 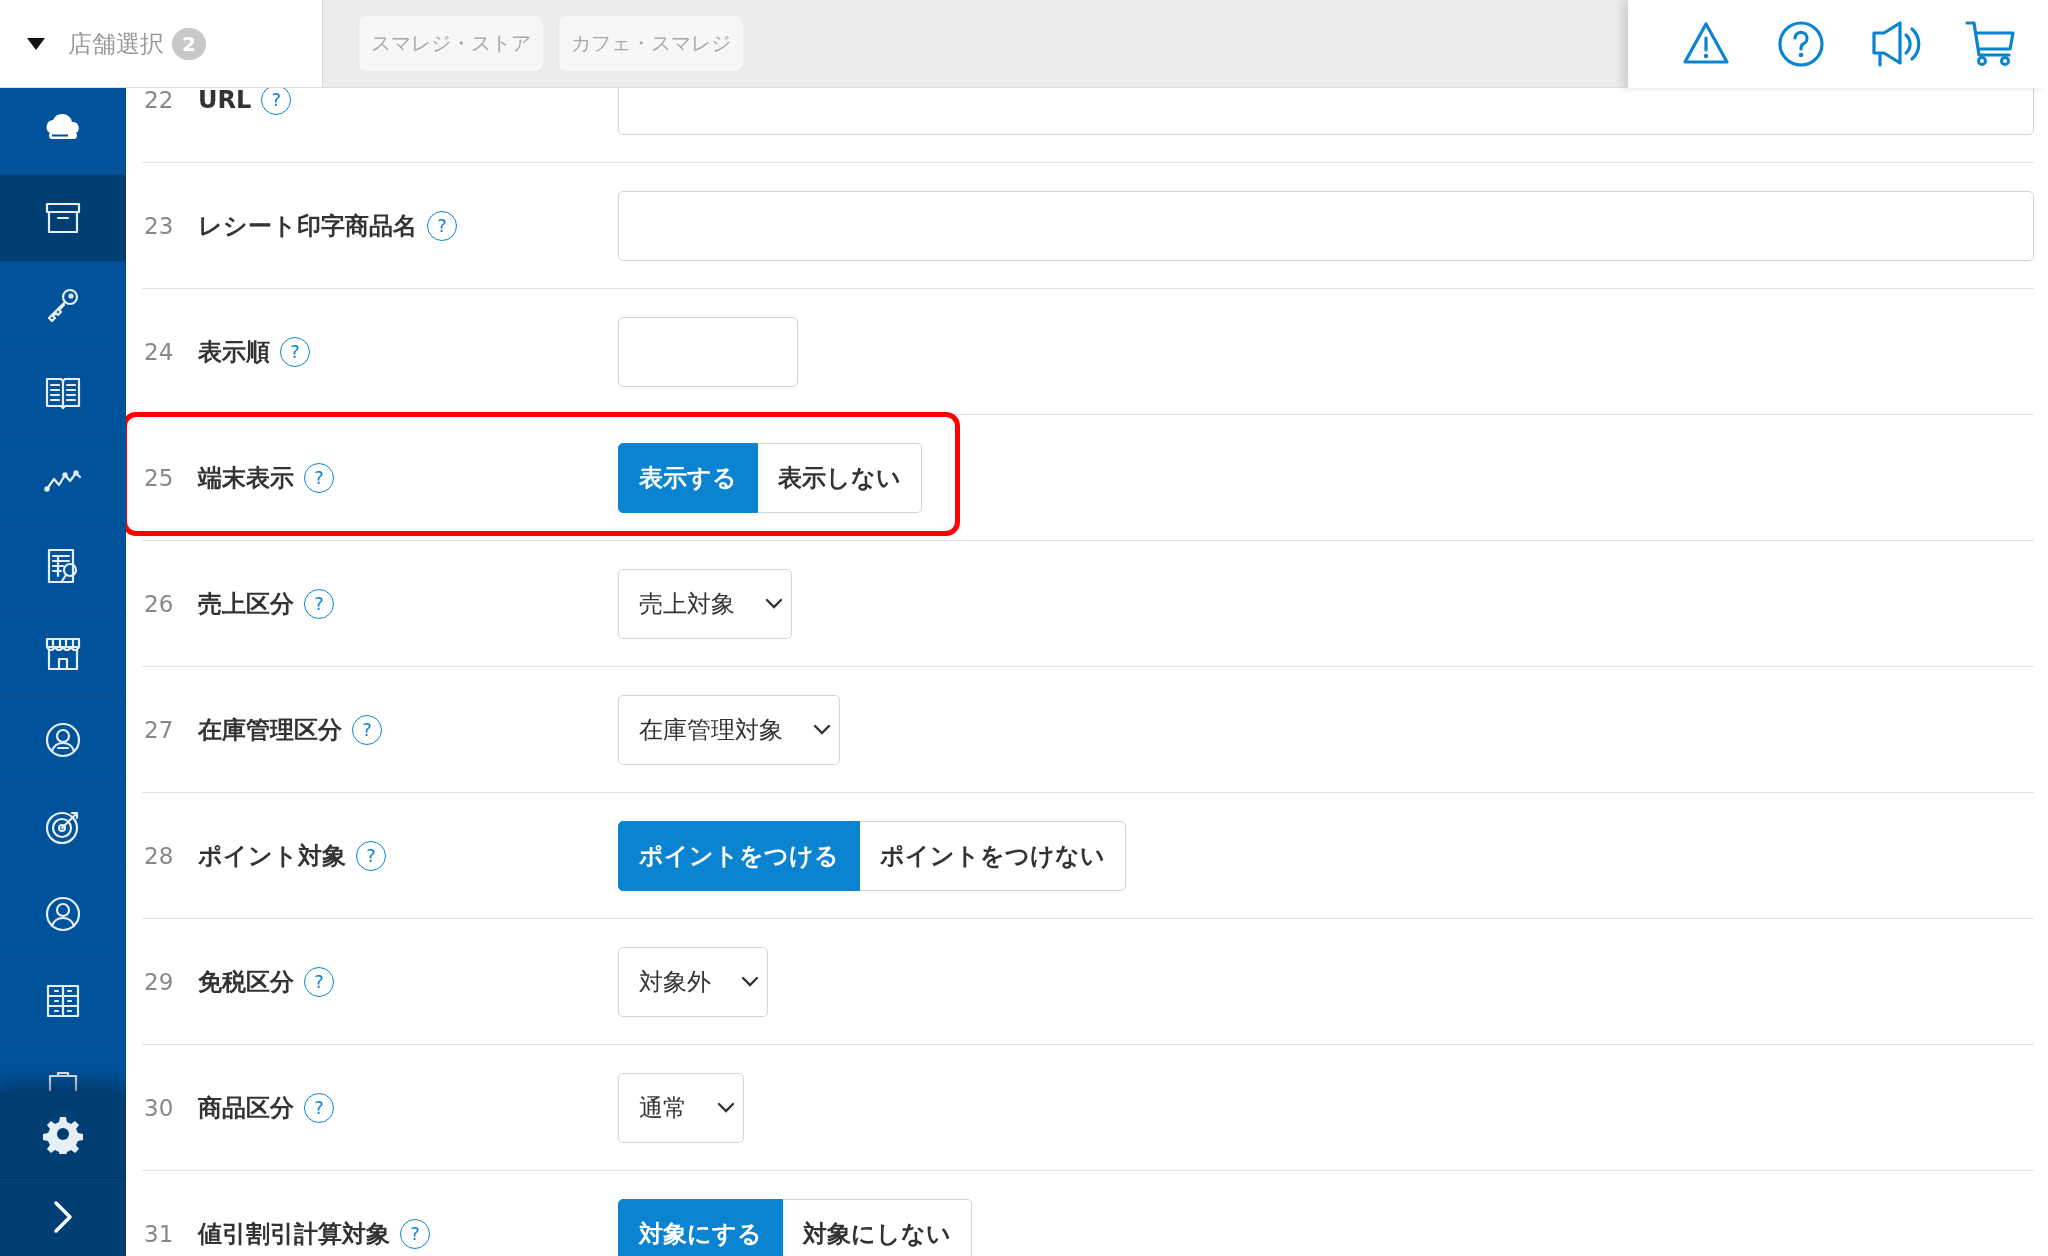 What do you see at coordinates (225, 101) in the screenshot?
I see `field-label: URL` at bounding box center [225, 101].